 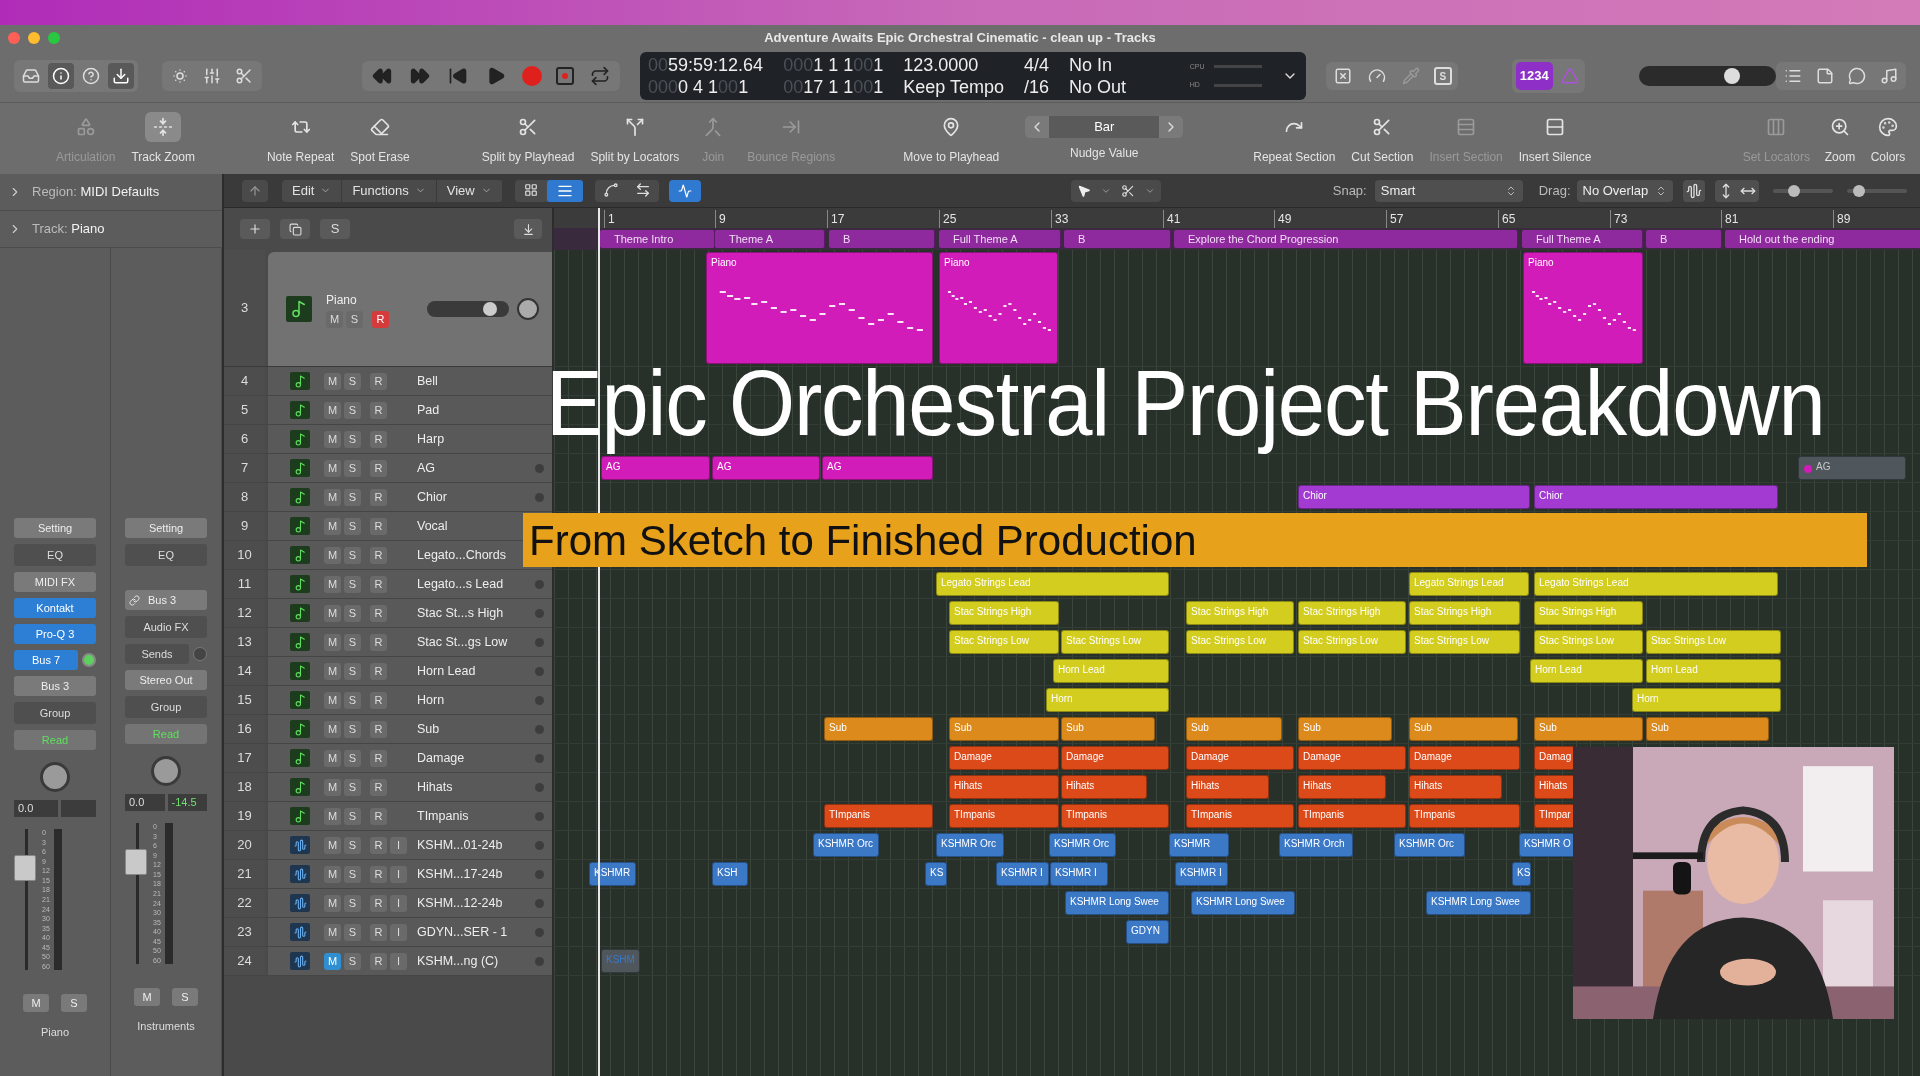 I want to click on duplicate-track-button, so click(x=295, y=229).